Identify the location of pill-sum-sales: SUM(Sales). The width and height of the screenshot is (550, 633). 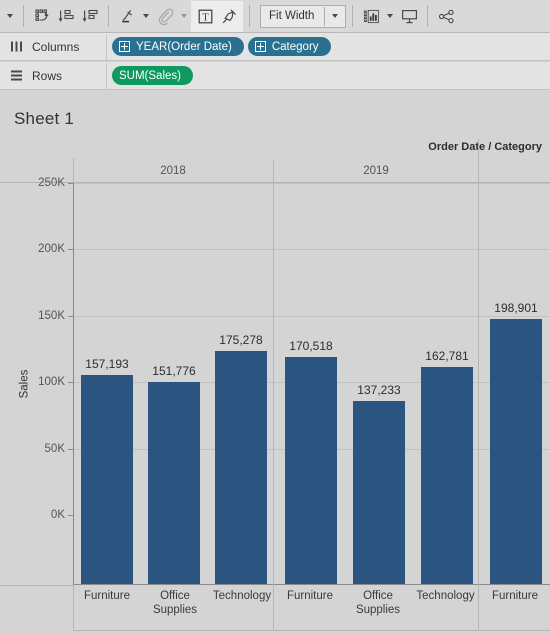
(152, 75).